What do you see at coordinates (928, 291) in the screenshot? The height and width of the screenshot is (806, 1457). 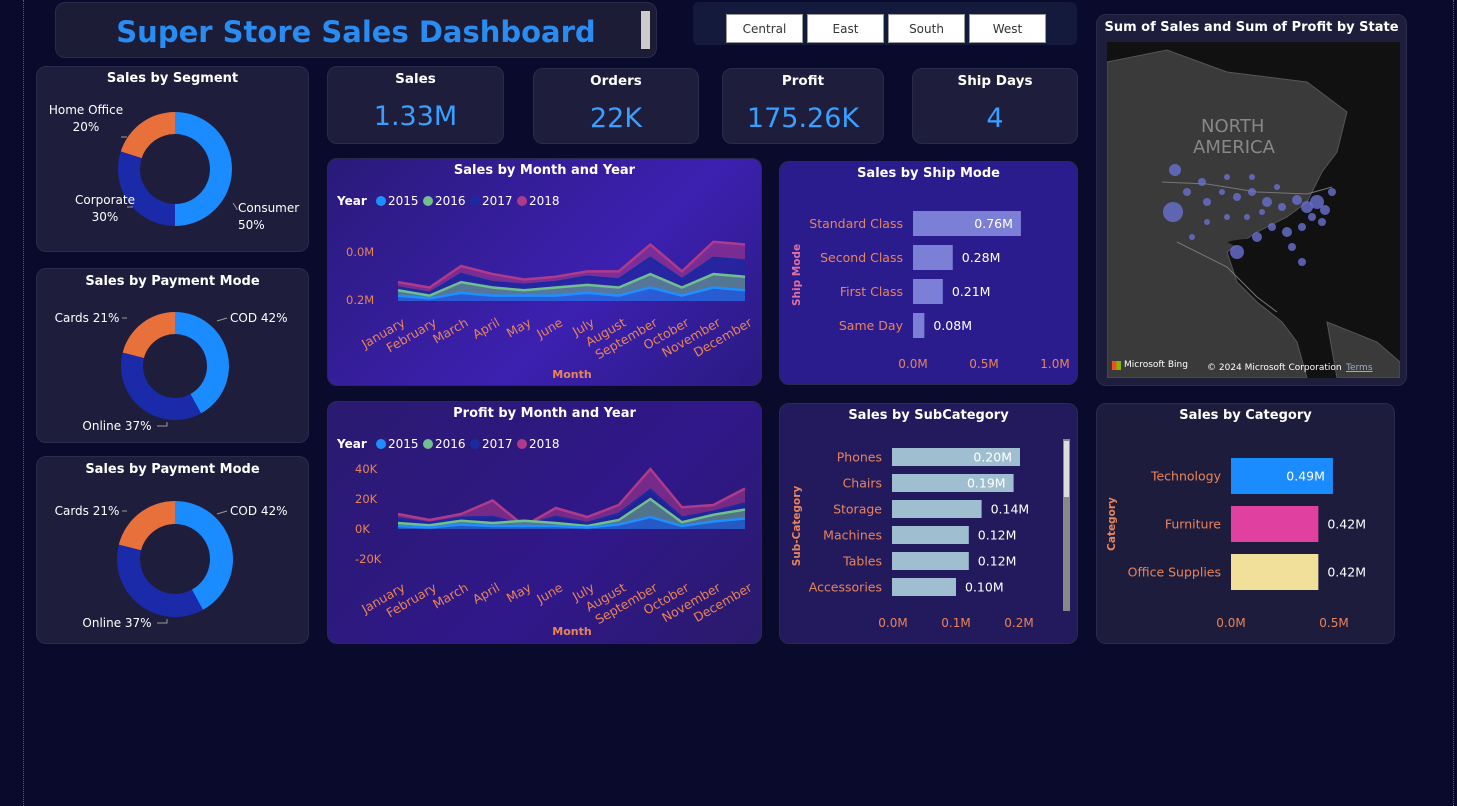 I see `bar-first-class` at bounding box center [928, 291].